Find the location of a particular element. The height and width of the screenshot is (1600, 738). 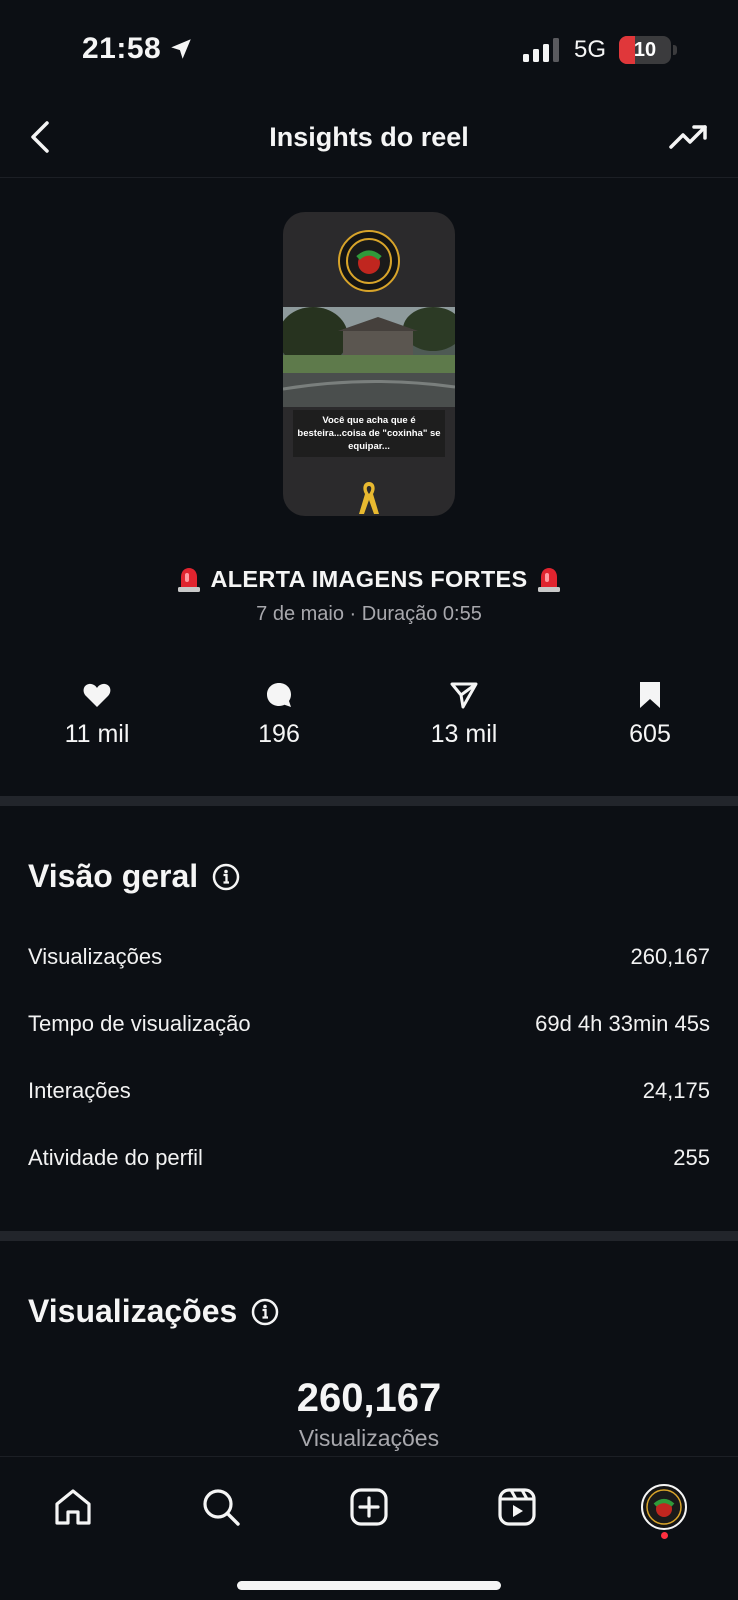

location-arrow-icon is located at coordinates (181, 49).